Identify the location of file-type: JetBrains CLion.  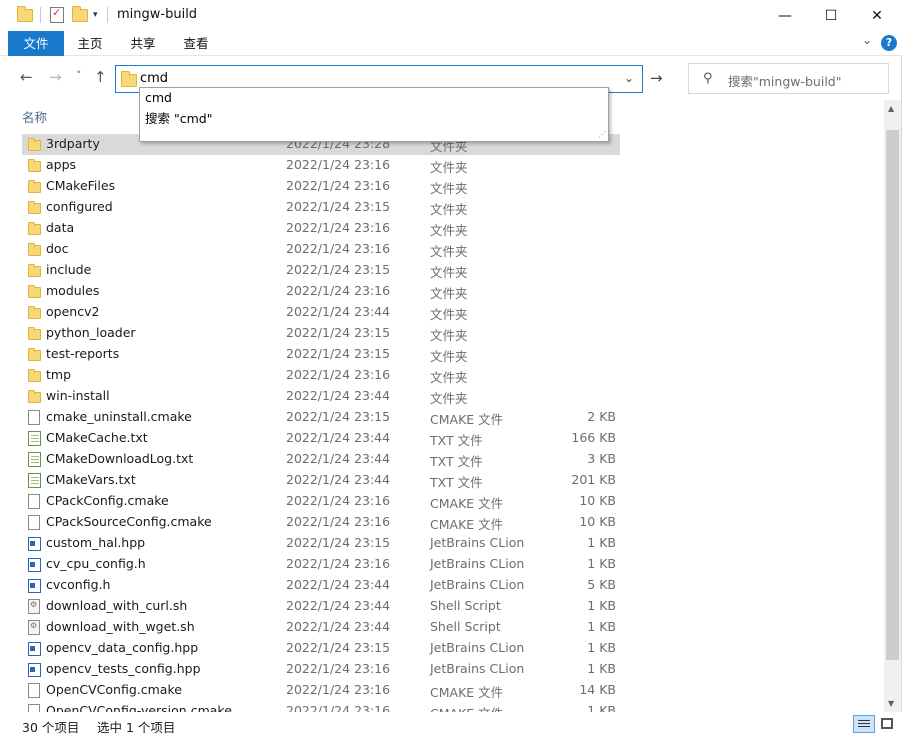
(477, 647).